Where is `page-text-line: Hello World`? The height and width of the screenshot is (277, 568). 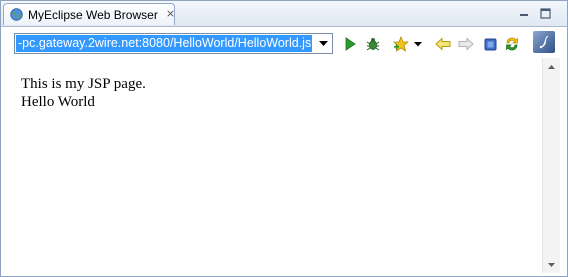
page-text-line: Hello World is located at coordinates (58, 102).